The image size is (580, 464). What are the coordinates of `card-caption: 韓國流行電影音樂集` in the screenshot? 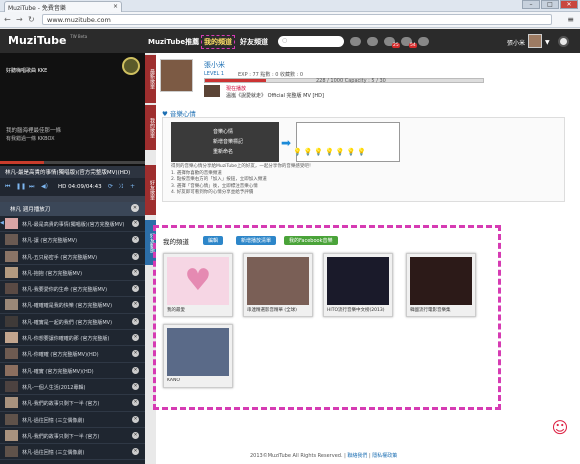 It's located at (430, 310).